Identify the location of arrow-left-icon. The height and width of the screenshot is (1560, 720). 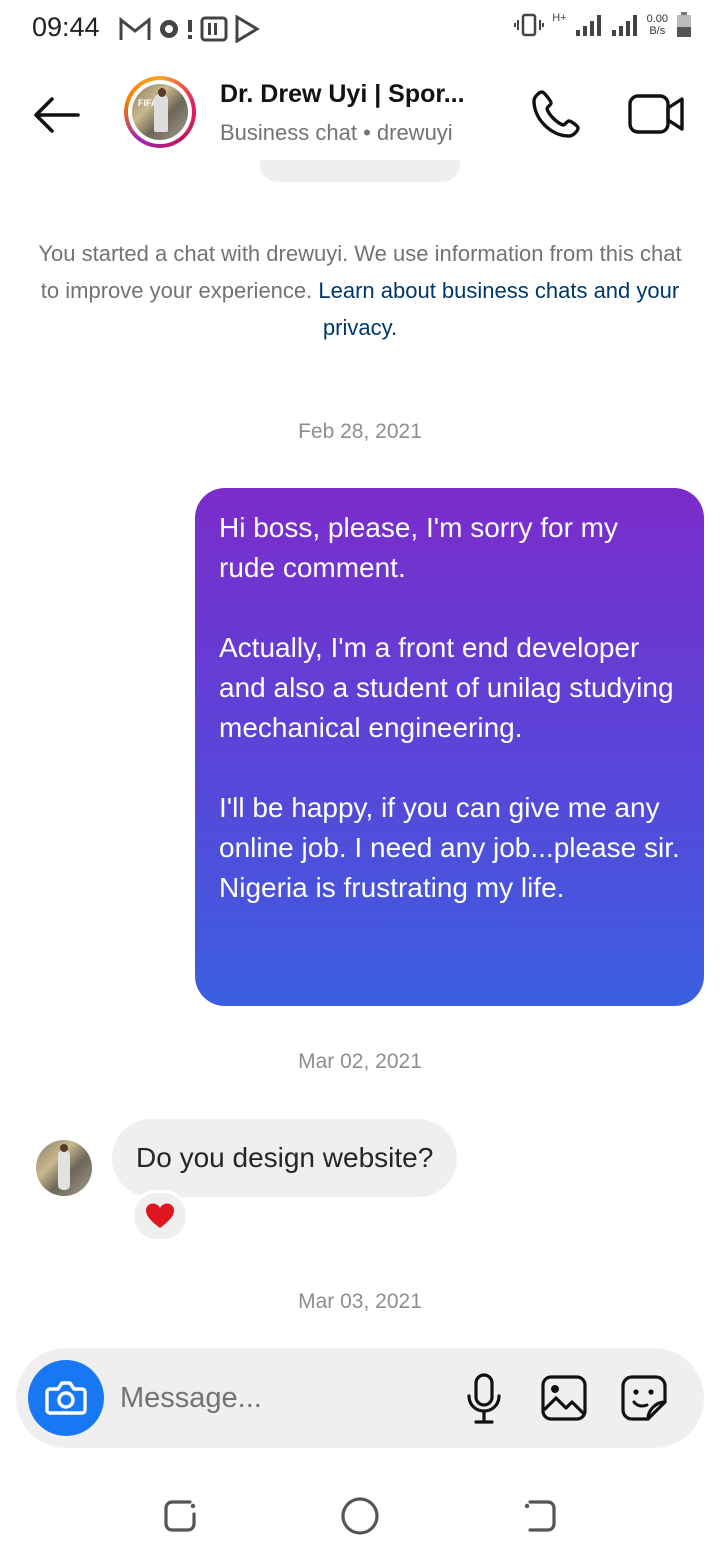
(57, 115).